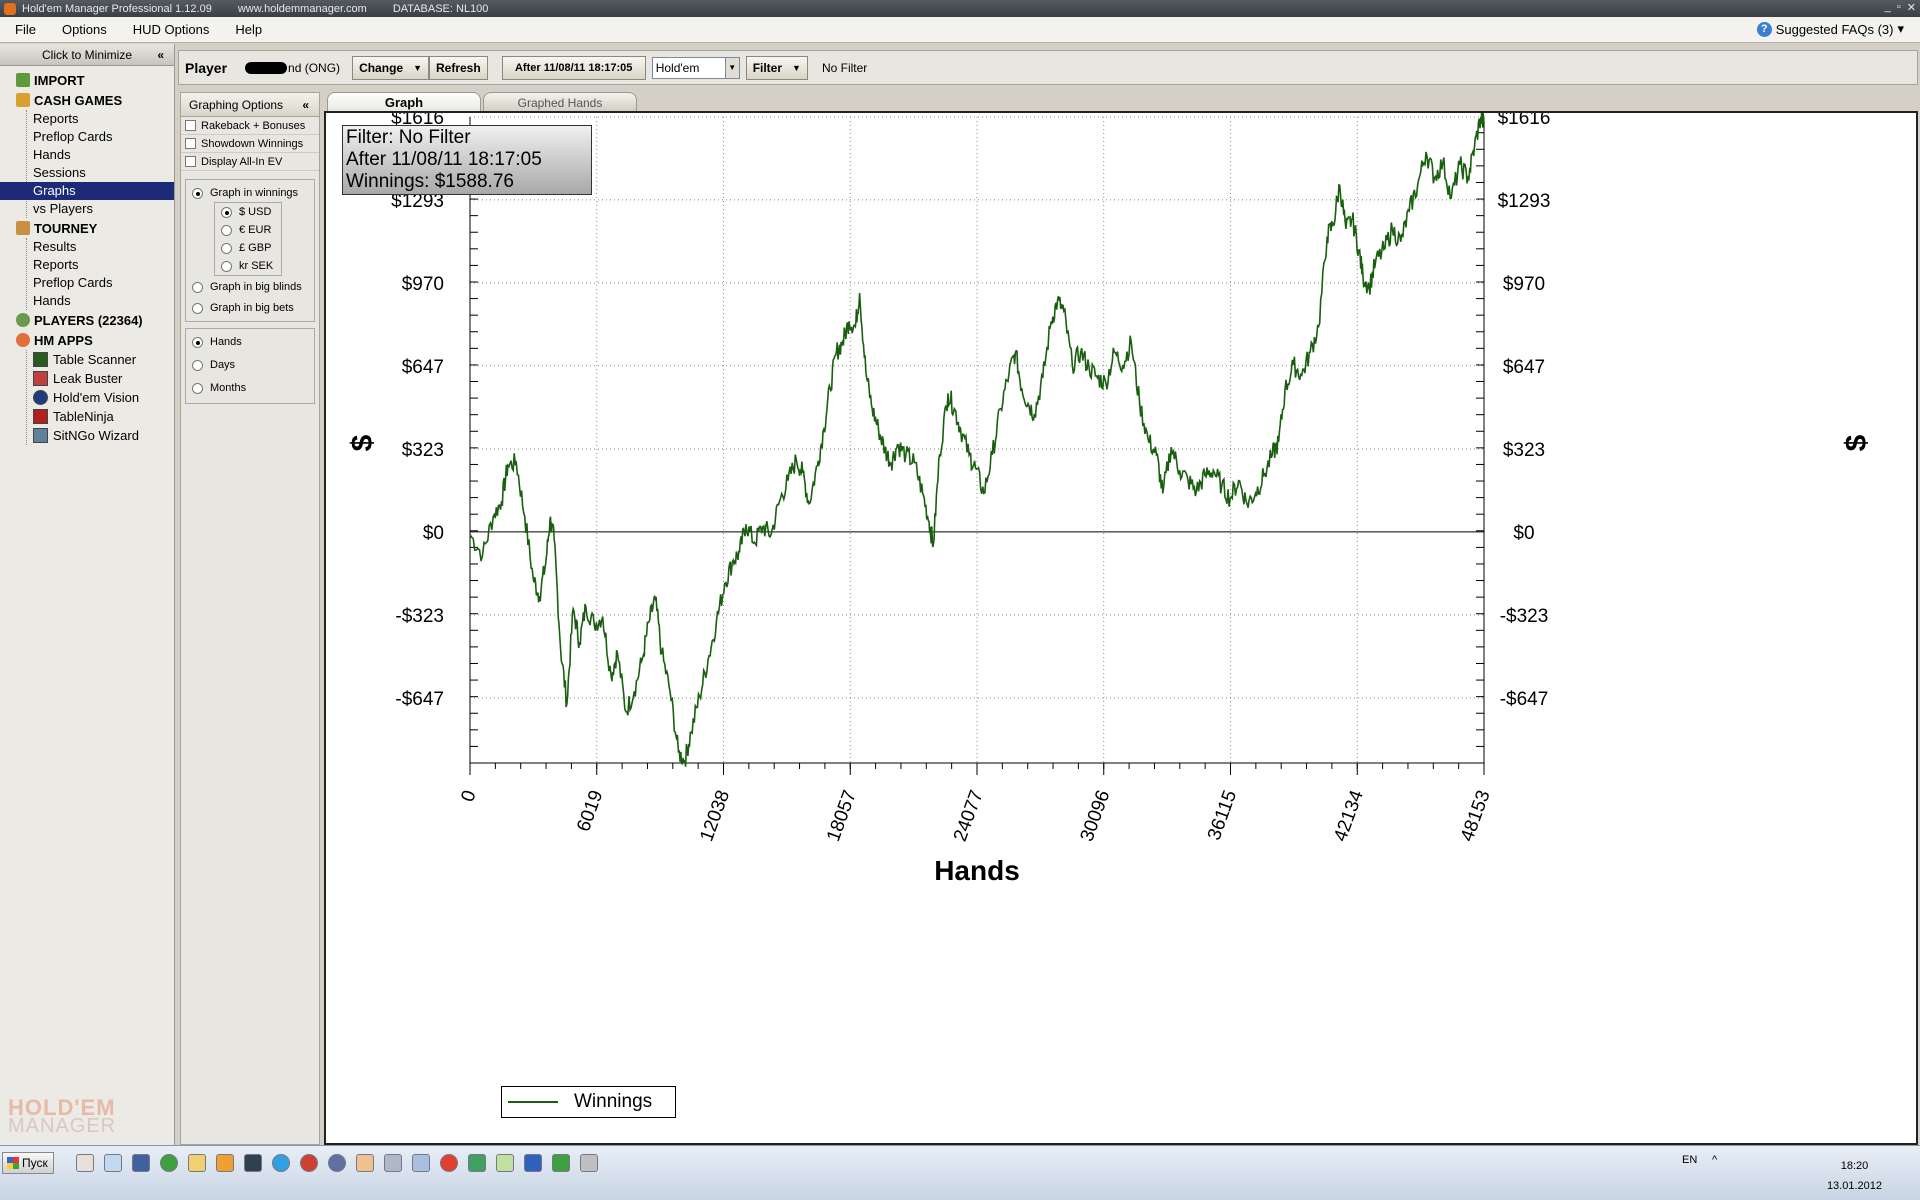  What do you see at coordinates (87, 228) in the screenshot?
I see `sidebar-tourney: TOURNEY` at bounding box center [87, 228].